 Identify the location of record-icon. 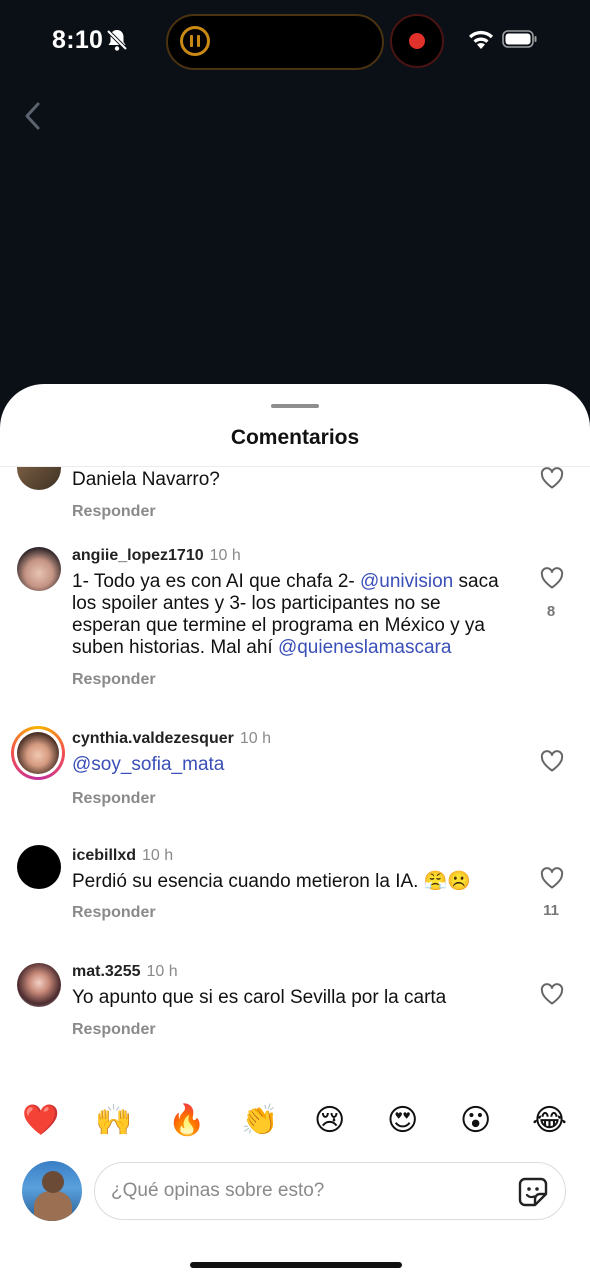
(417, 41).